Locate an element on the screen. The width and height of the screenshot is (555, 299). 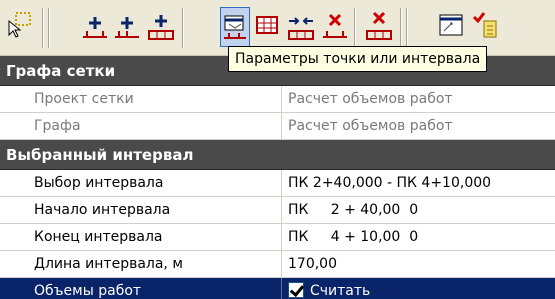
property-value: Считать is located at coordinates (418, 288).